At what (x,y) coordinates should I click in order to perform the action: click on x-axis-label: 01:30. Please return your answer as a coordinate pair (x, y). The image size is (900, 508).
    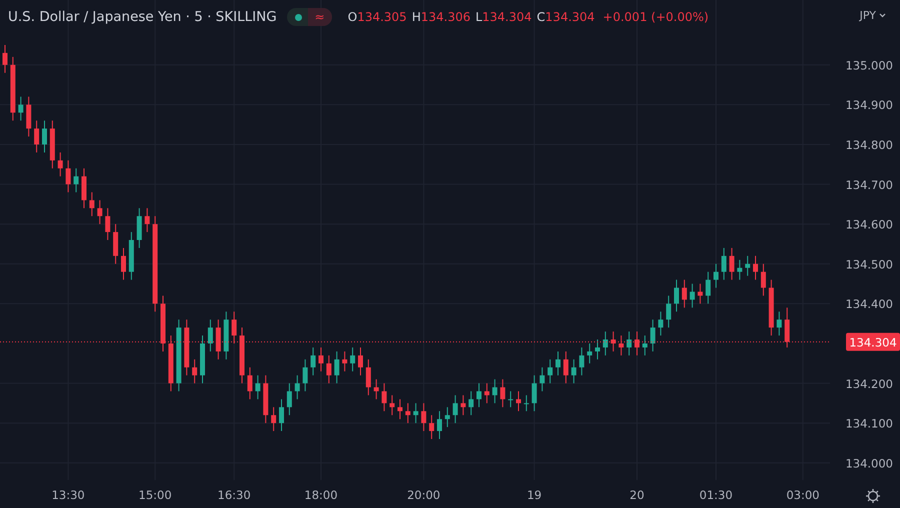
    Looking at the image, I should click on (716, 495).